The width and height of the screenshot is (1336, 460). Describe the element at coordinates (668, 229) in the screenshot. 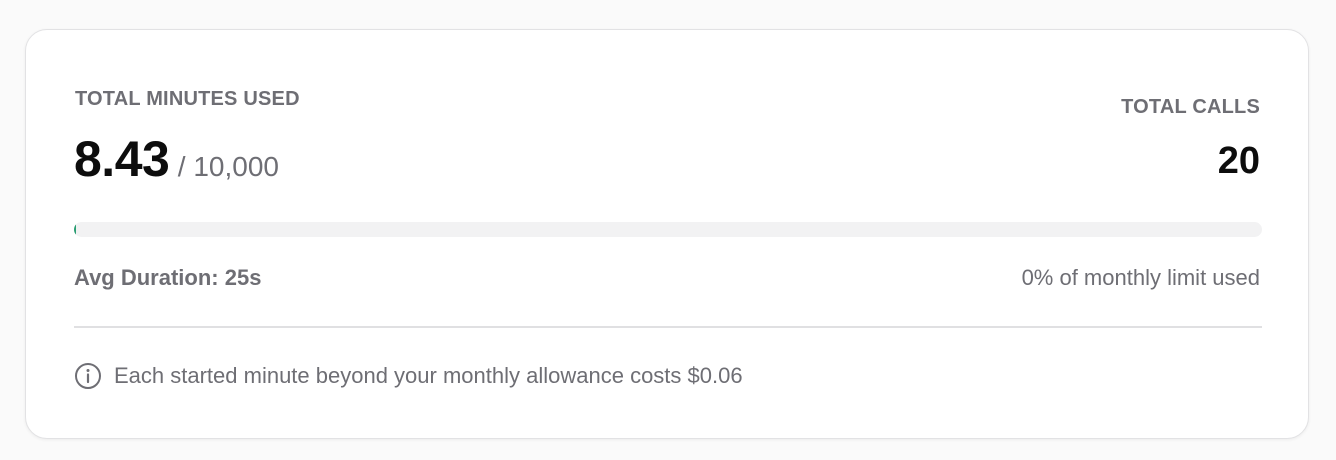

I see `usage-progress-bar` at that location.